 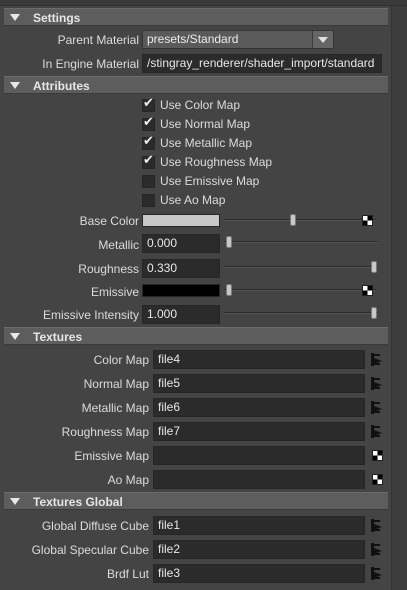 What do you see at coordinates (293, 220) in the screenshot?
I see `base-color-slider-handle` at bounding box center [293, 220].